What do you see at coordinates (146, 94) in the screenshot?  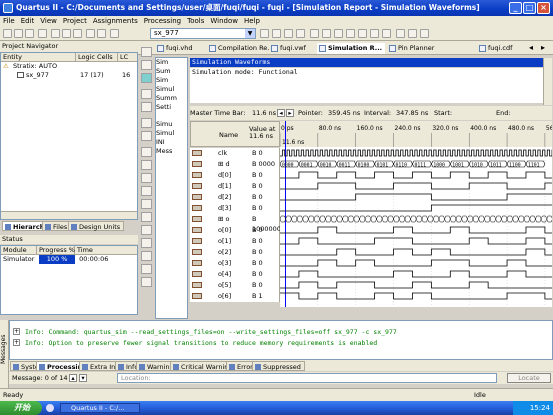 I see `zoom-tool-icon` at bounding box center [146, 94].